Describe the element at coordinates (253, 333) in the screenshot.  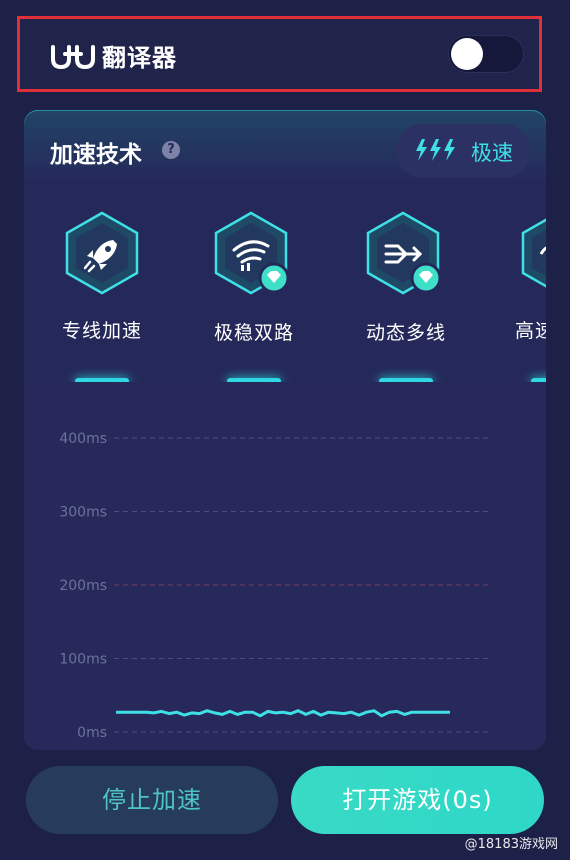
I see `feature-label: 极稳双路` at that location.